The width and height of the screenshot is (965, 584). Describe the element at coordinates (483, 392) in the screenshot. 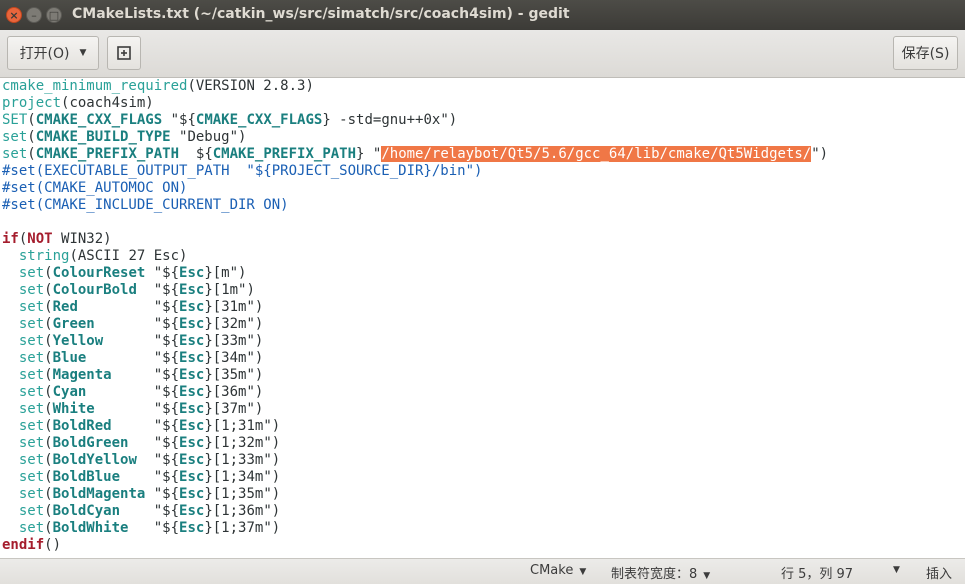

I see `code-line: set(Cyan "${Esc}[36m")` at that location.